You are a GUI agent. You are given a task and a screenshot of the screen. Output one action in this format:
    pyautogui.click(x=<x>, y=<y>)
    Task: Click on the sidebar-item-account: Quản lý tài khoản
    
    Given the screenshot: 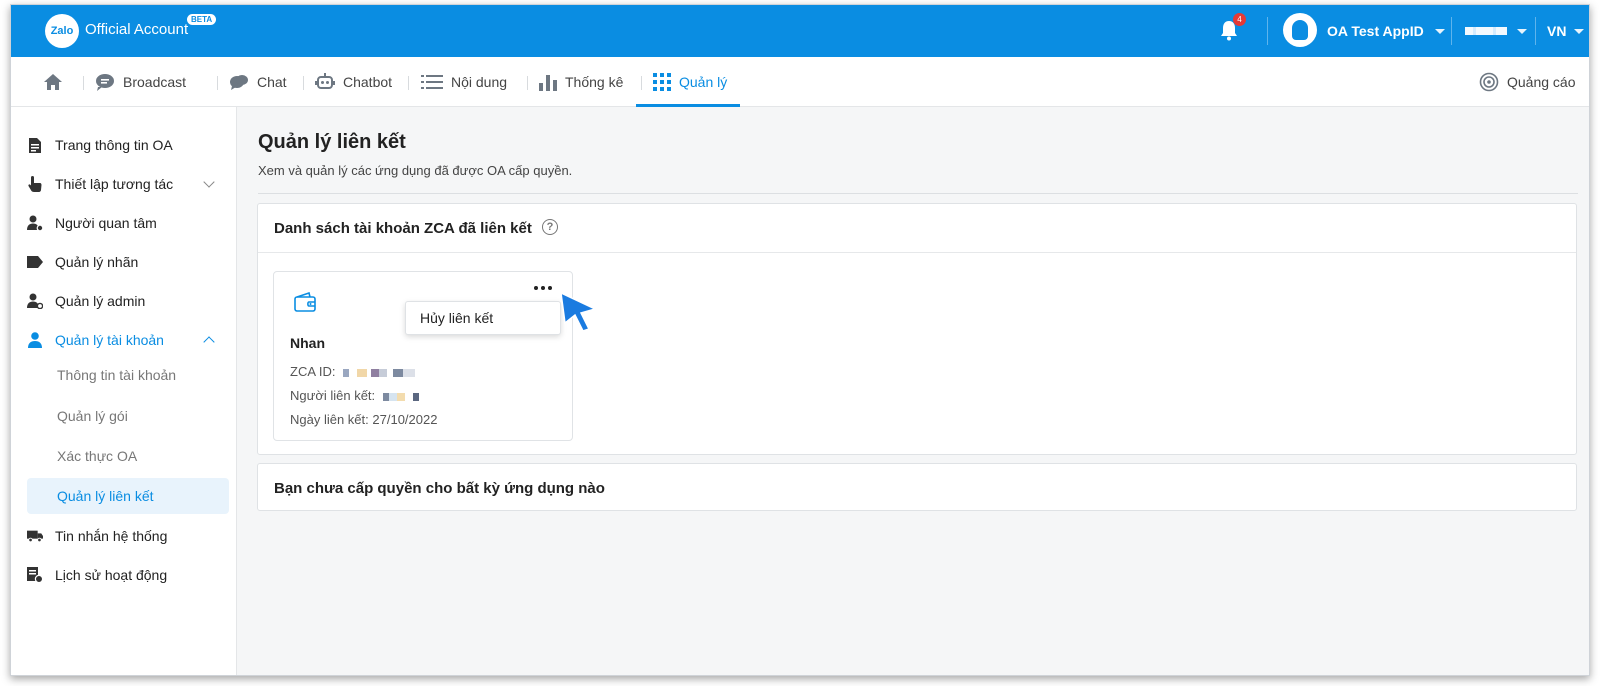 What is the action you would take?
    pyautogui.click(x=124, y=340)
    